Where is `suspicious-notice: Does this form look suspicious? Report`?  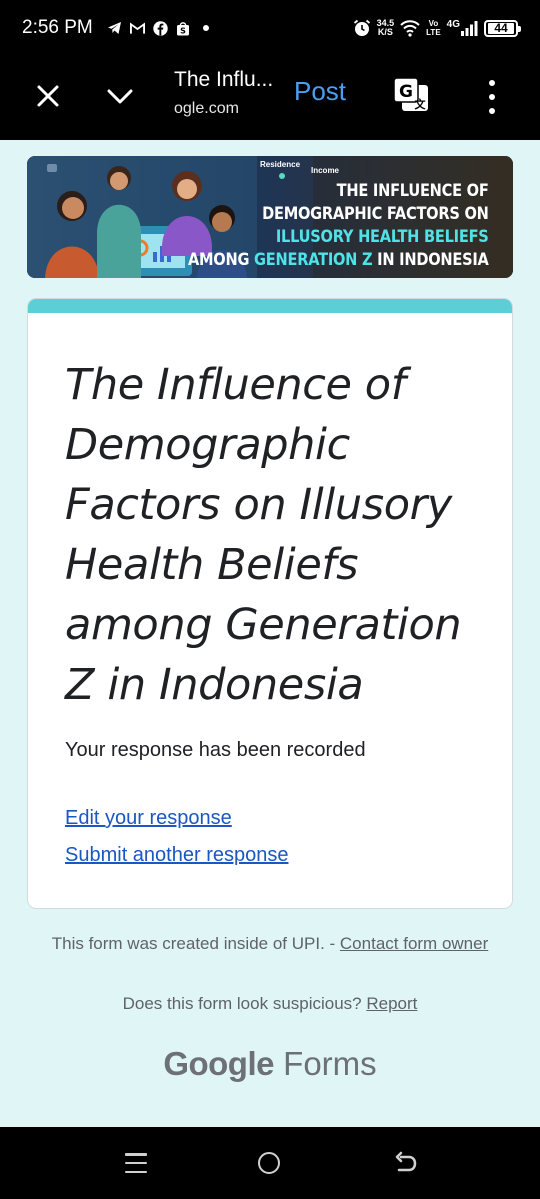 suspicious-notice: Does this form look suspicious? Report is located at coordinates (270, 1003).